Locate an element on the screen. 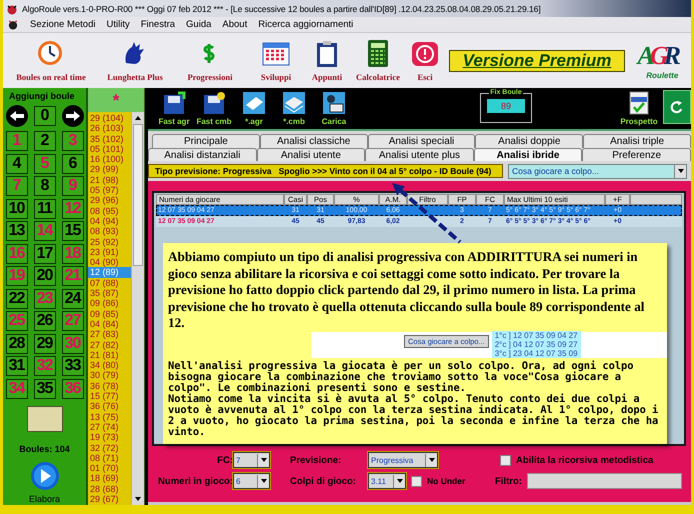 This screenshot has height=514, width=694. menu-item: Ricerca aggiornamenti is located at coordinates (306, 24).